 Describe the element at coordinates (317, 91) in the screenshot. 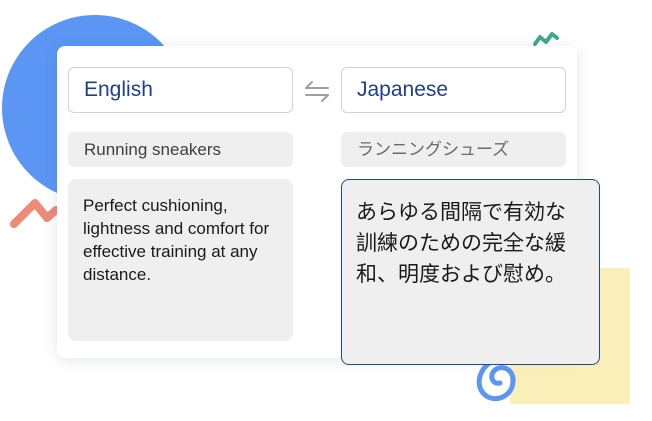

I see `swap-arrows-icon` at that location.